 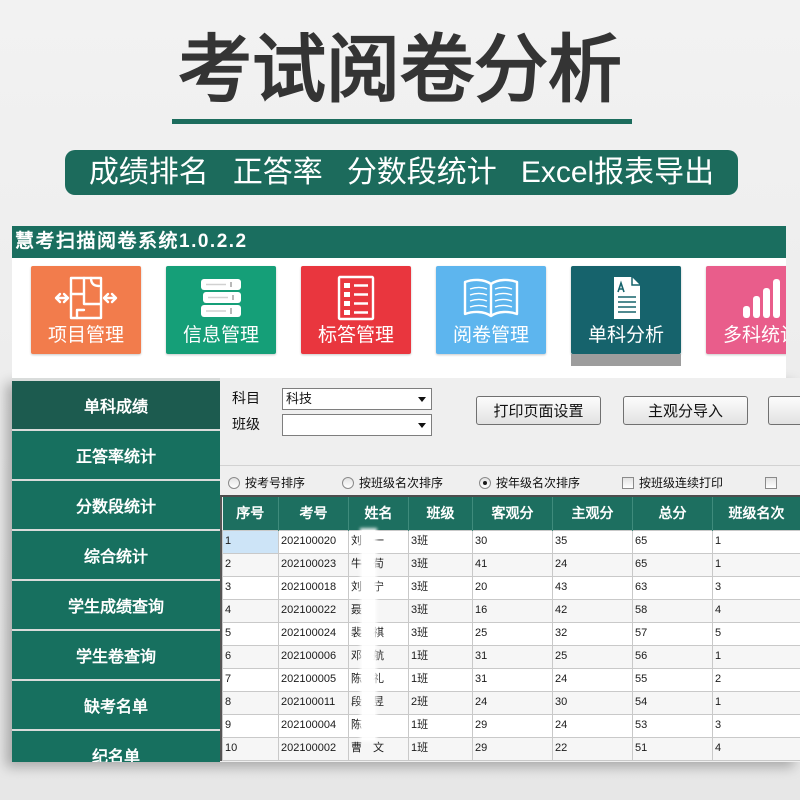 I want to click on table-cell-index: 6, so click(x=250, y=656).